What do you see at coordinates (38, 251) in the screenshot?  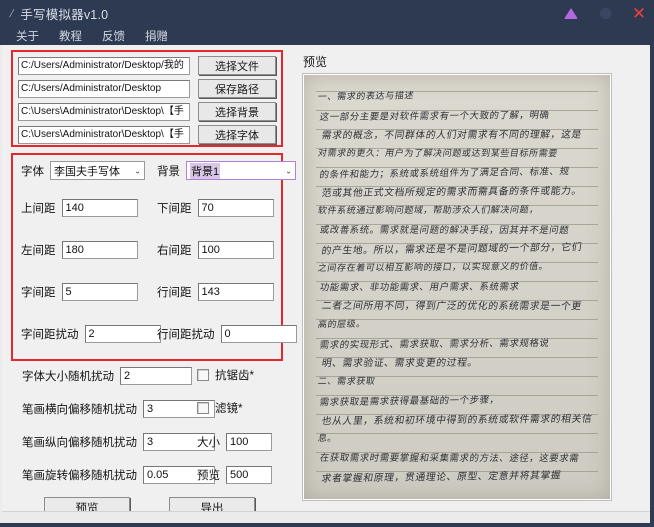 I see `left-margin-label: 左间距` at bounding box center [38, 251].